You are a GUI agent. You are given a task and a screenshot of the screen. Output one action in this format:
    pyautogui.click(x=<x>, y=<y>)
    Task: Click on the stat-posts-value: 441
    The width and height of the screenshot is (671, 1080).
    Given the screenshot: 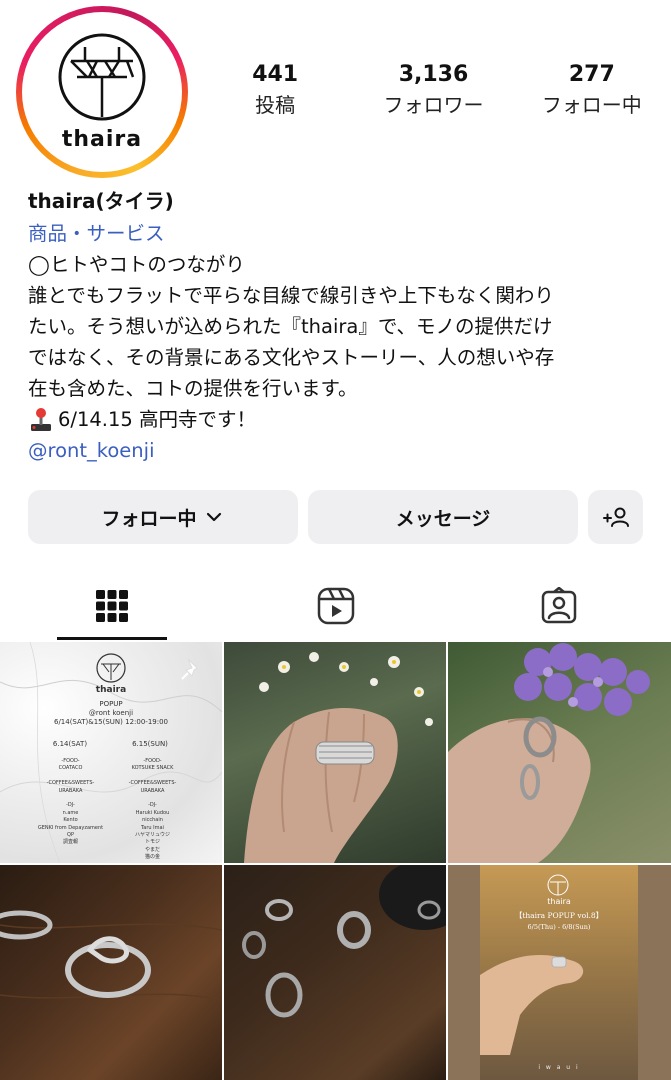 What is the action you would take?
    pyautogui.click(x=275, y=74)
    